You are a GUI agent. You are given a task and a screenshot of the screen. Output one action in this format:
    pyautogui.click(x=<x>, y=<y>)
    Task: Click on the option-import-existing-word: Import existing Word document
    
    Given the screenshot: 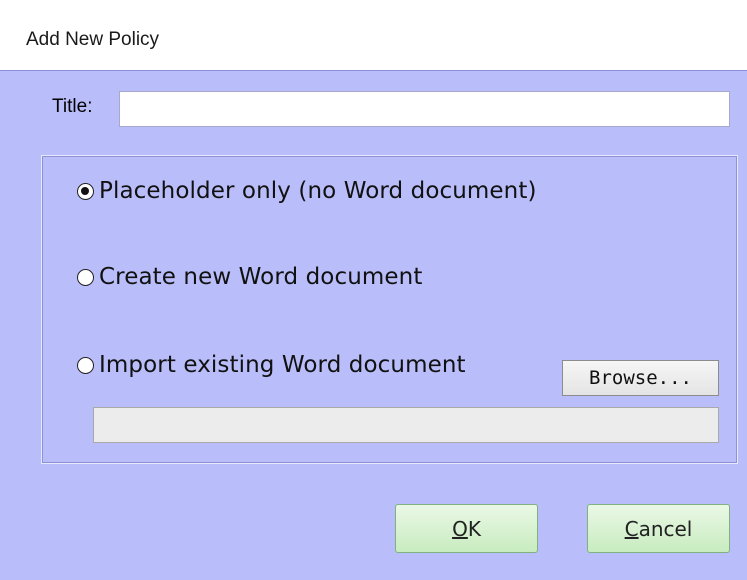 What is the action you would take?
    pyautogui.click(x=271, y=365)
    